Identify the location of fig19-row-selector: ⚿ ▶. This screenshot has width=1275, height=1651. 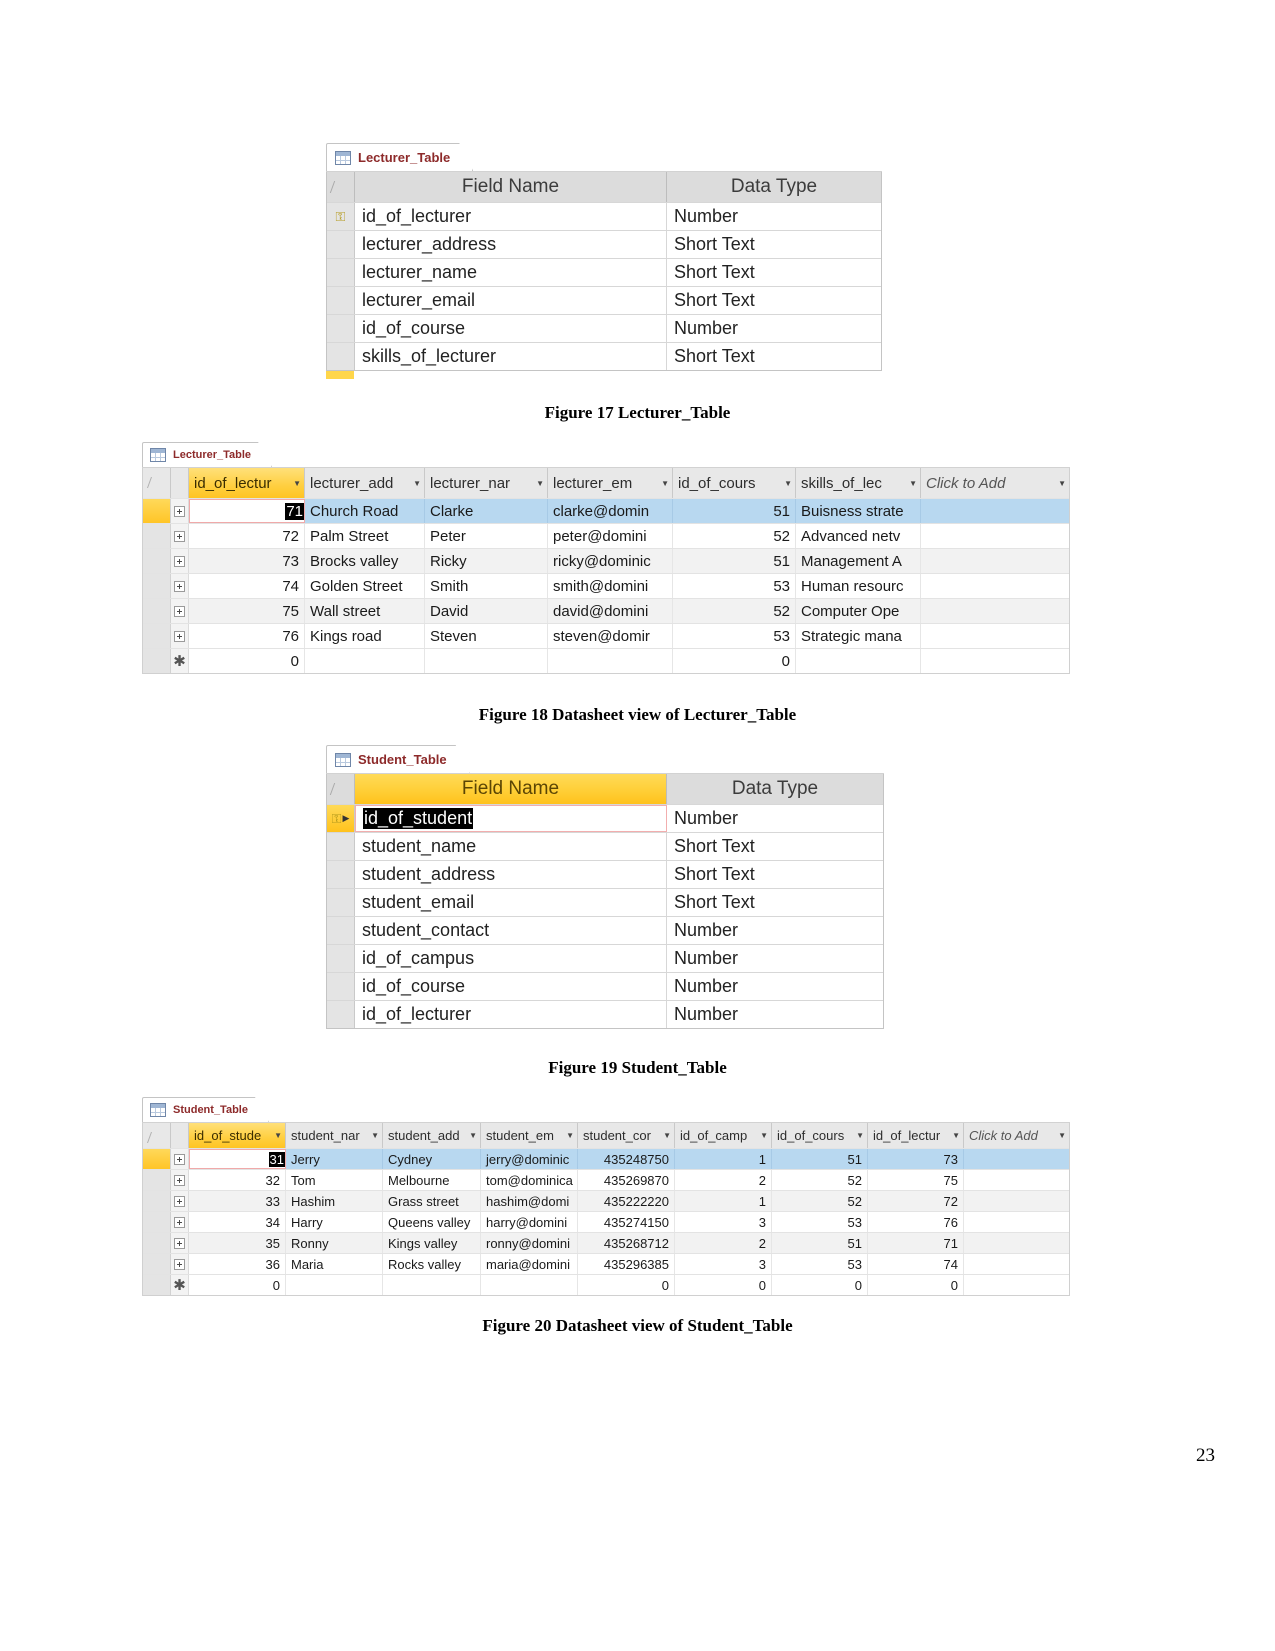
(341, 818).